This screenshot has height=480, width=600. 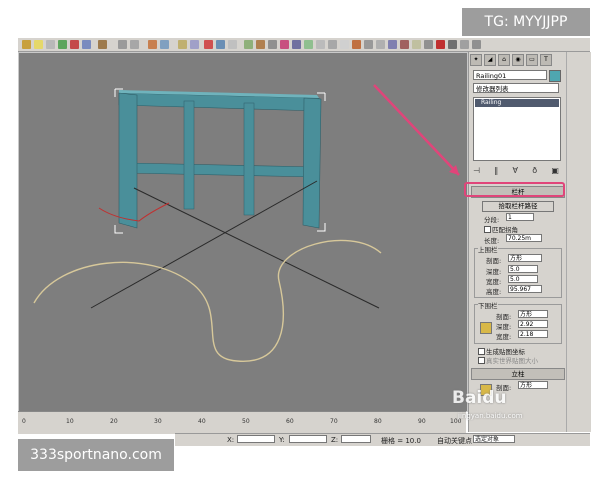 I want to click on scale-icon, so click(x=86, y=44).